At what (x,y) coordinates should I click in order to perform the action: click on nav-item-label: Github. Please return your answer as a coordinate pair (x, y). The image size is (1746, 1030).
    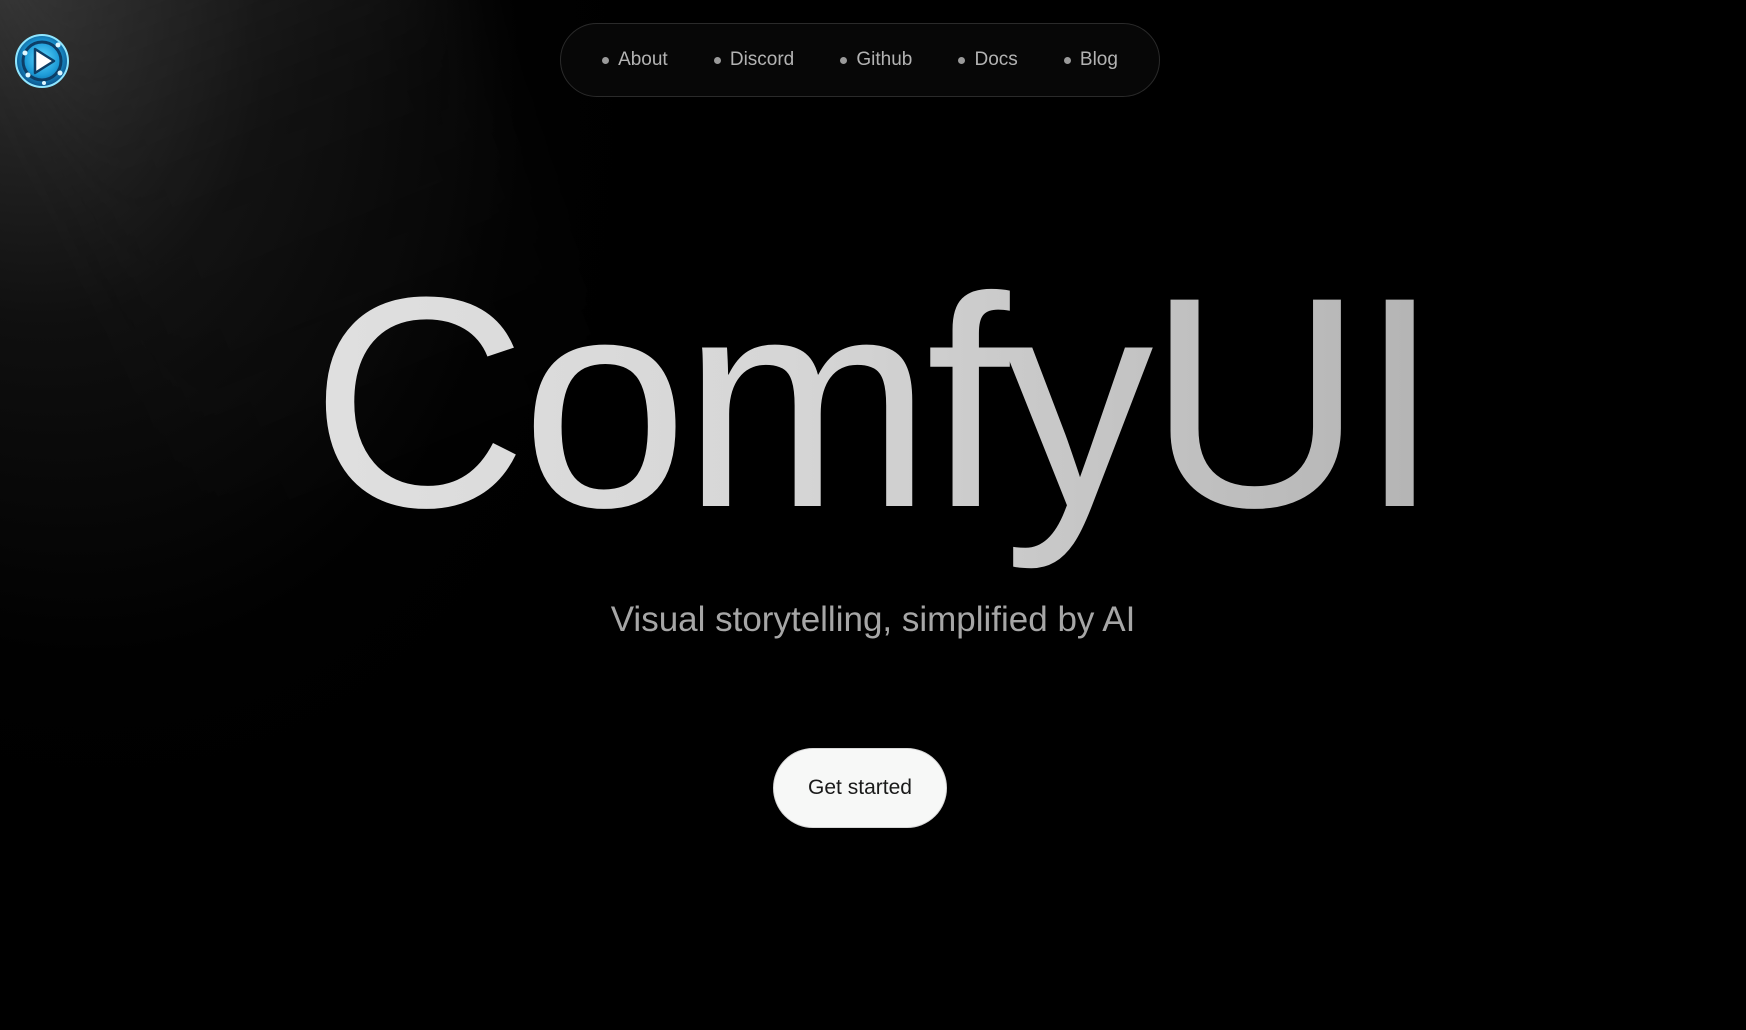
    Looking at the image, I should click on (884, 59).